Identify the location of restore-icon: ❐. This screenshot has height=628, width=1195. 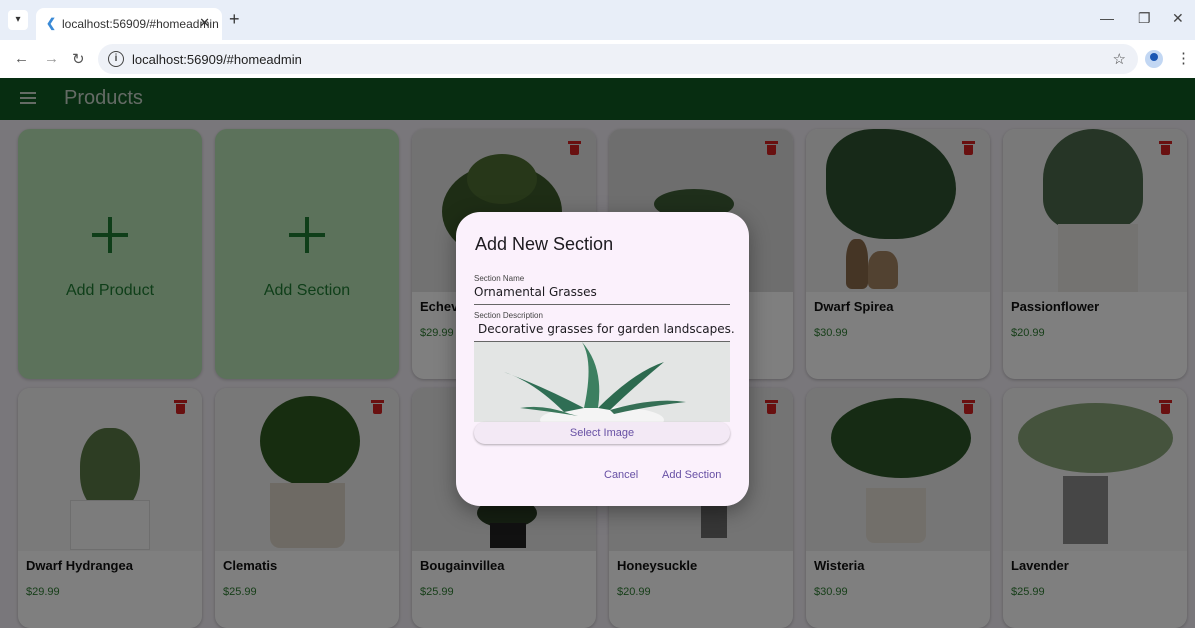
(1144, 18).